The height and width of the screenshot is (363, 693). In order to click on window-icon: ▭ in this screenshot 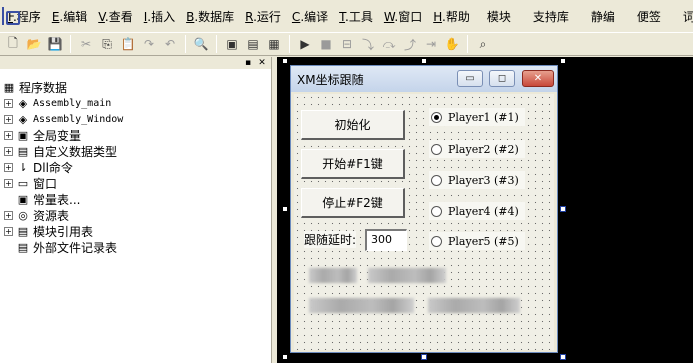, I will do `click(23, 183)`.